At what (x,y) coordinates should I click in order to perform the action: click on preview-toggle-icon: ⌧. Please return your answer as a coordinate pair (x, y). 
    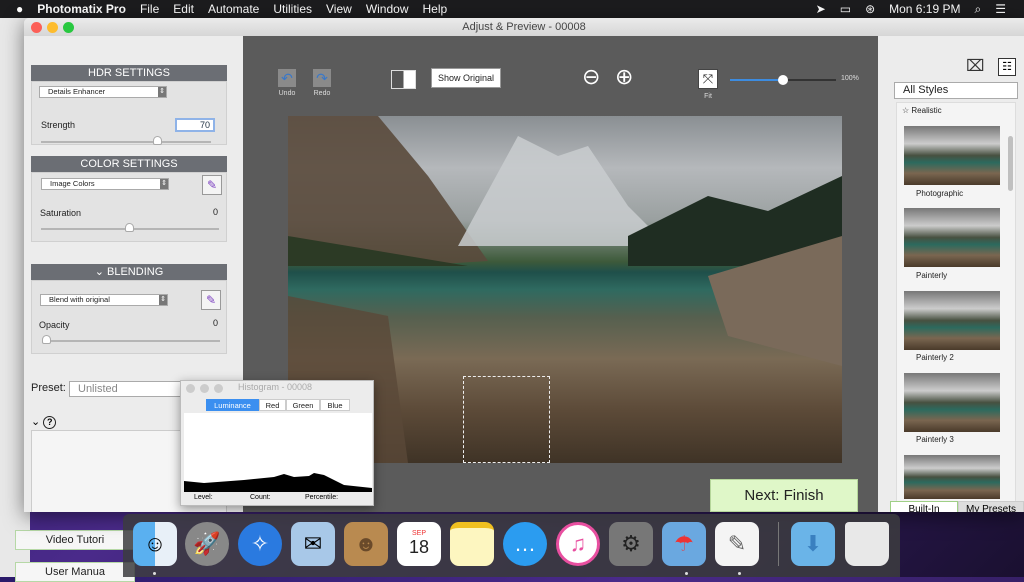
    Looking at the image, I should click on (975, 66).